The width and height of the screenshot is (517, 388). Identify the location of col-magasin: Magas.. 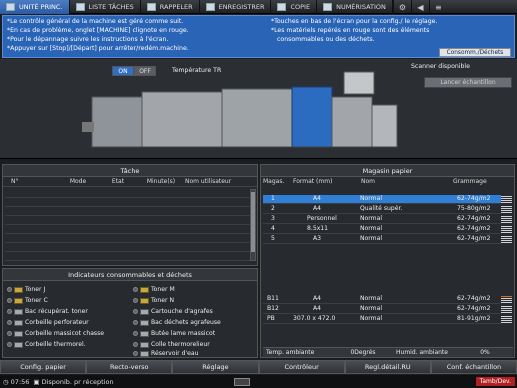
(274, 181).